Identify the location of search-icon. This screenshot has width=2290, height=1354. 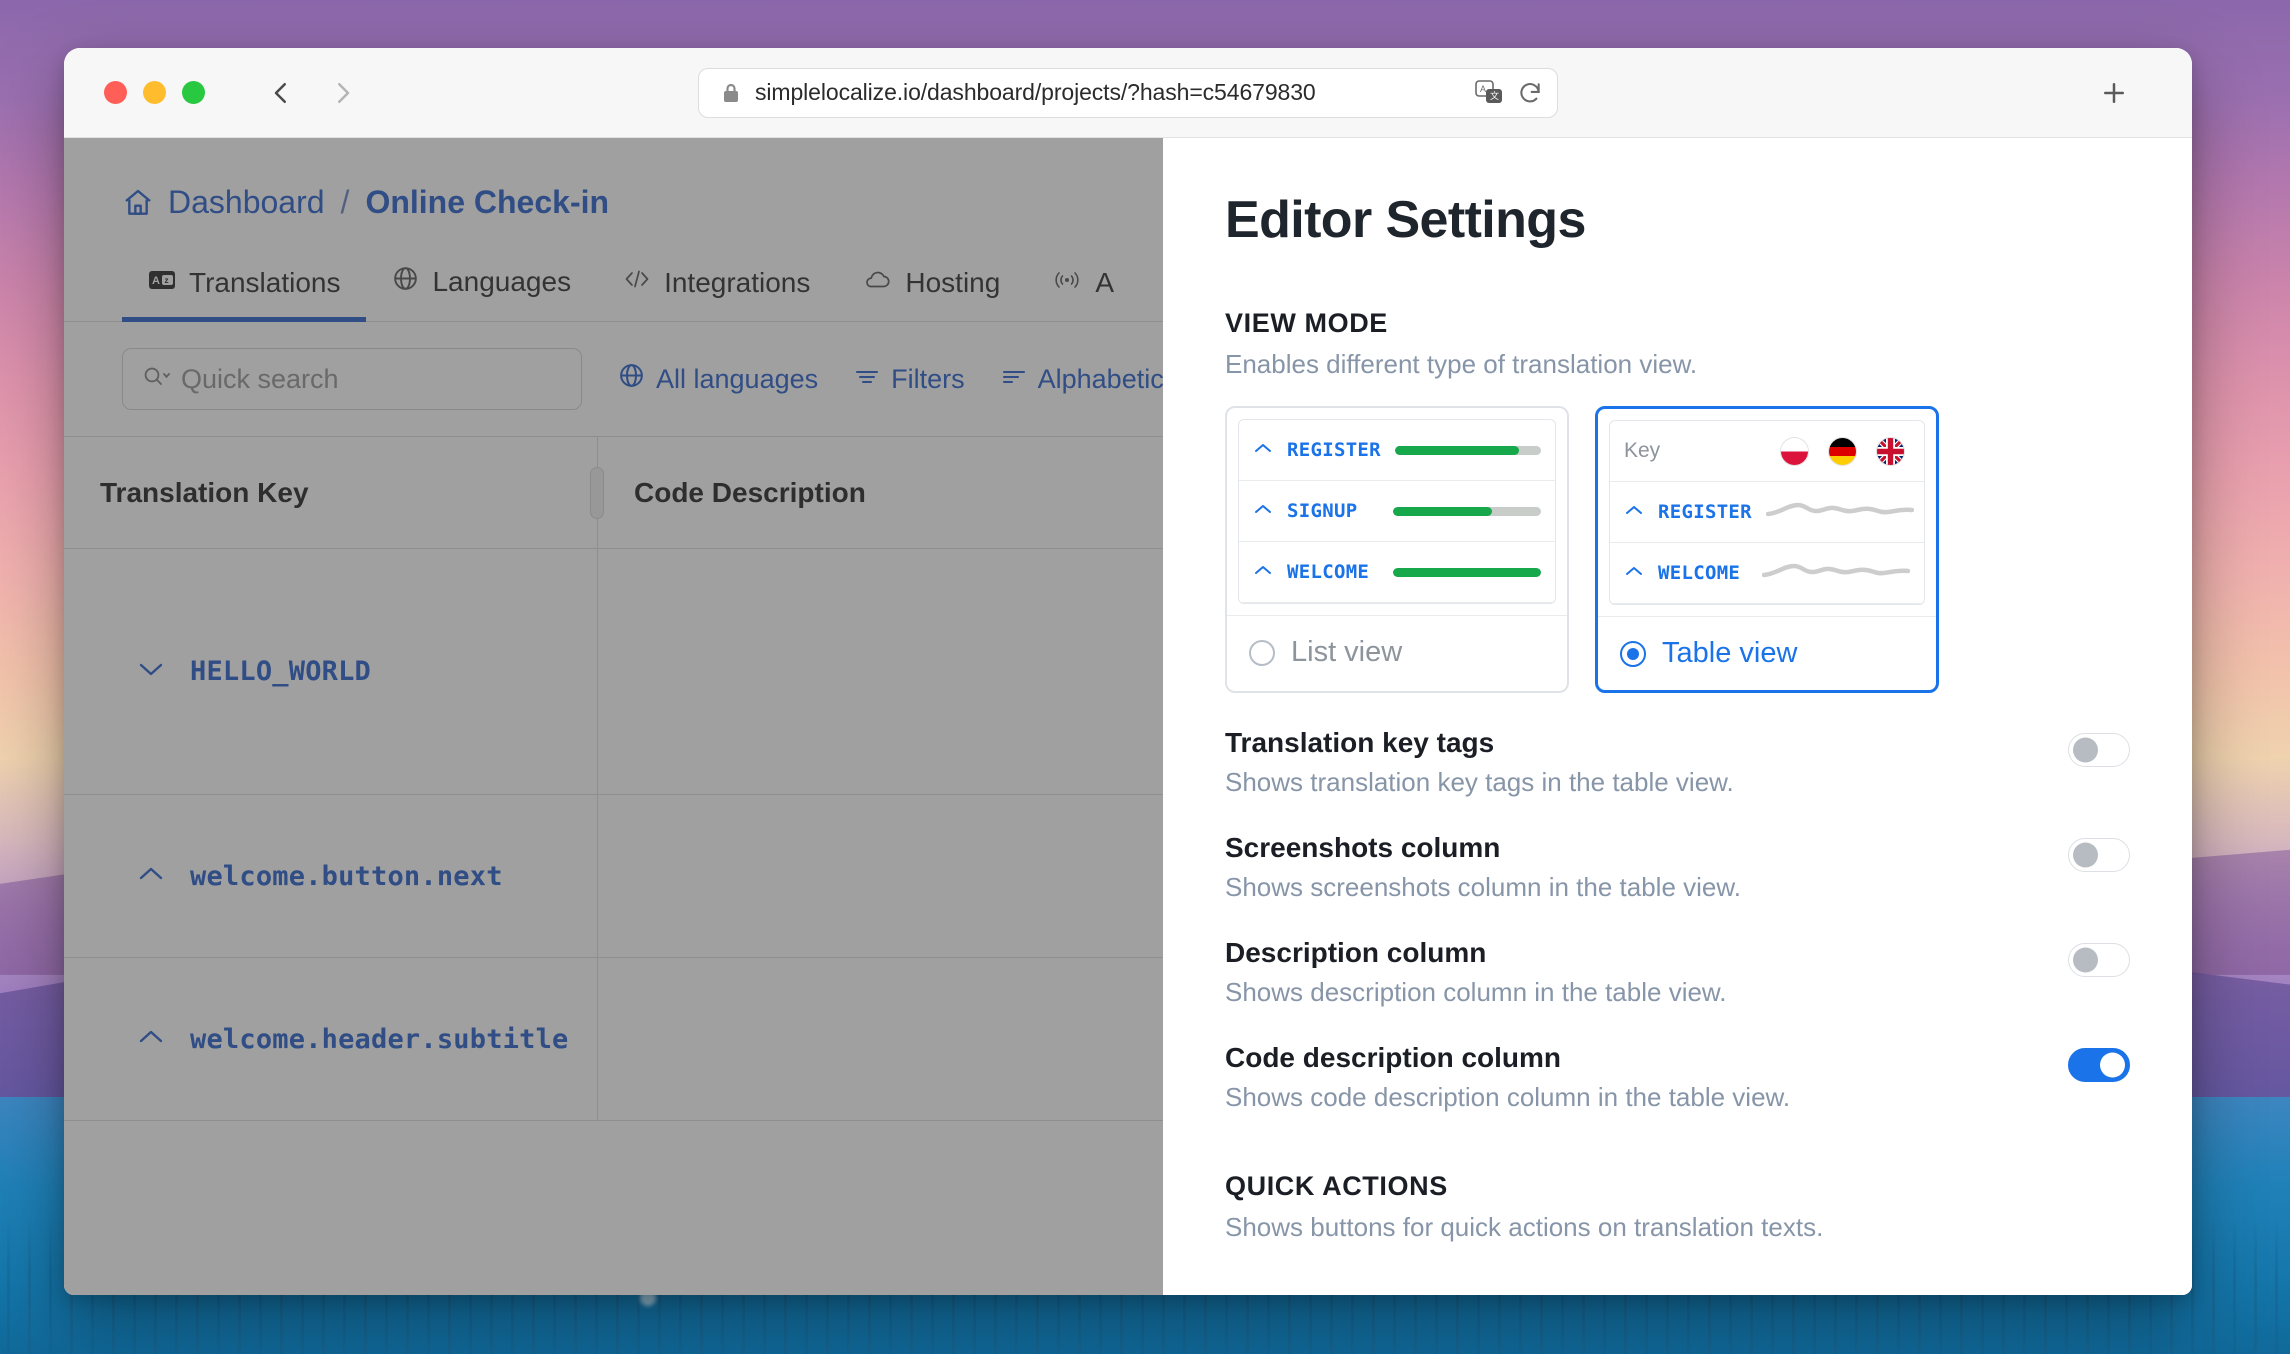
(156, 379).